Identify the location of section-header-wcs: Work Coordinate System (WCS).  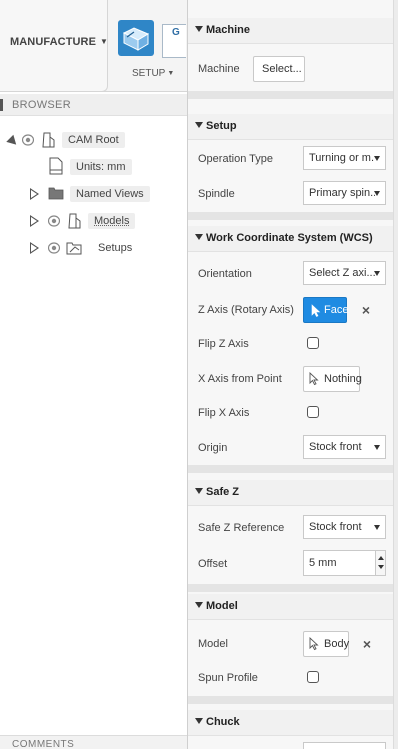
(291, 239).